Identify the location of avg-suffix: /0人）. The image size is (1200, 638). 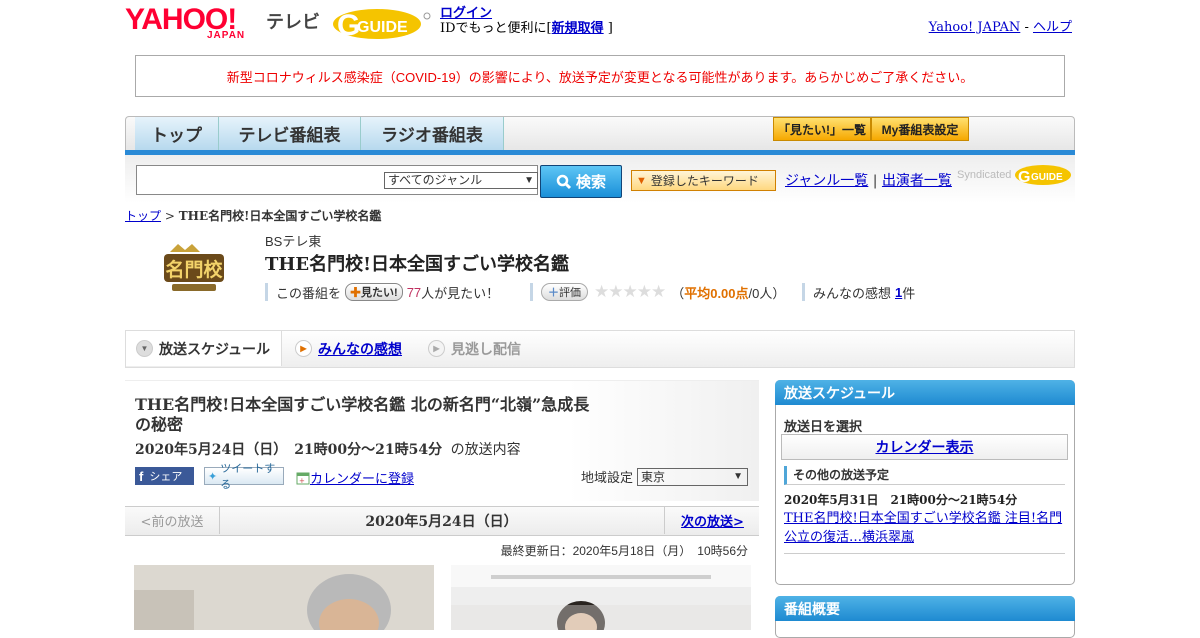
(767, 293).